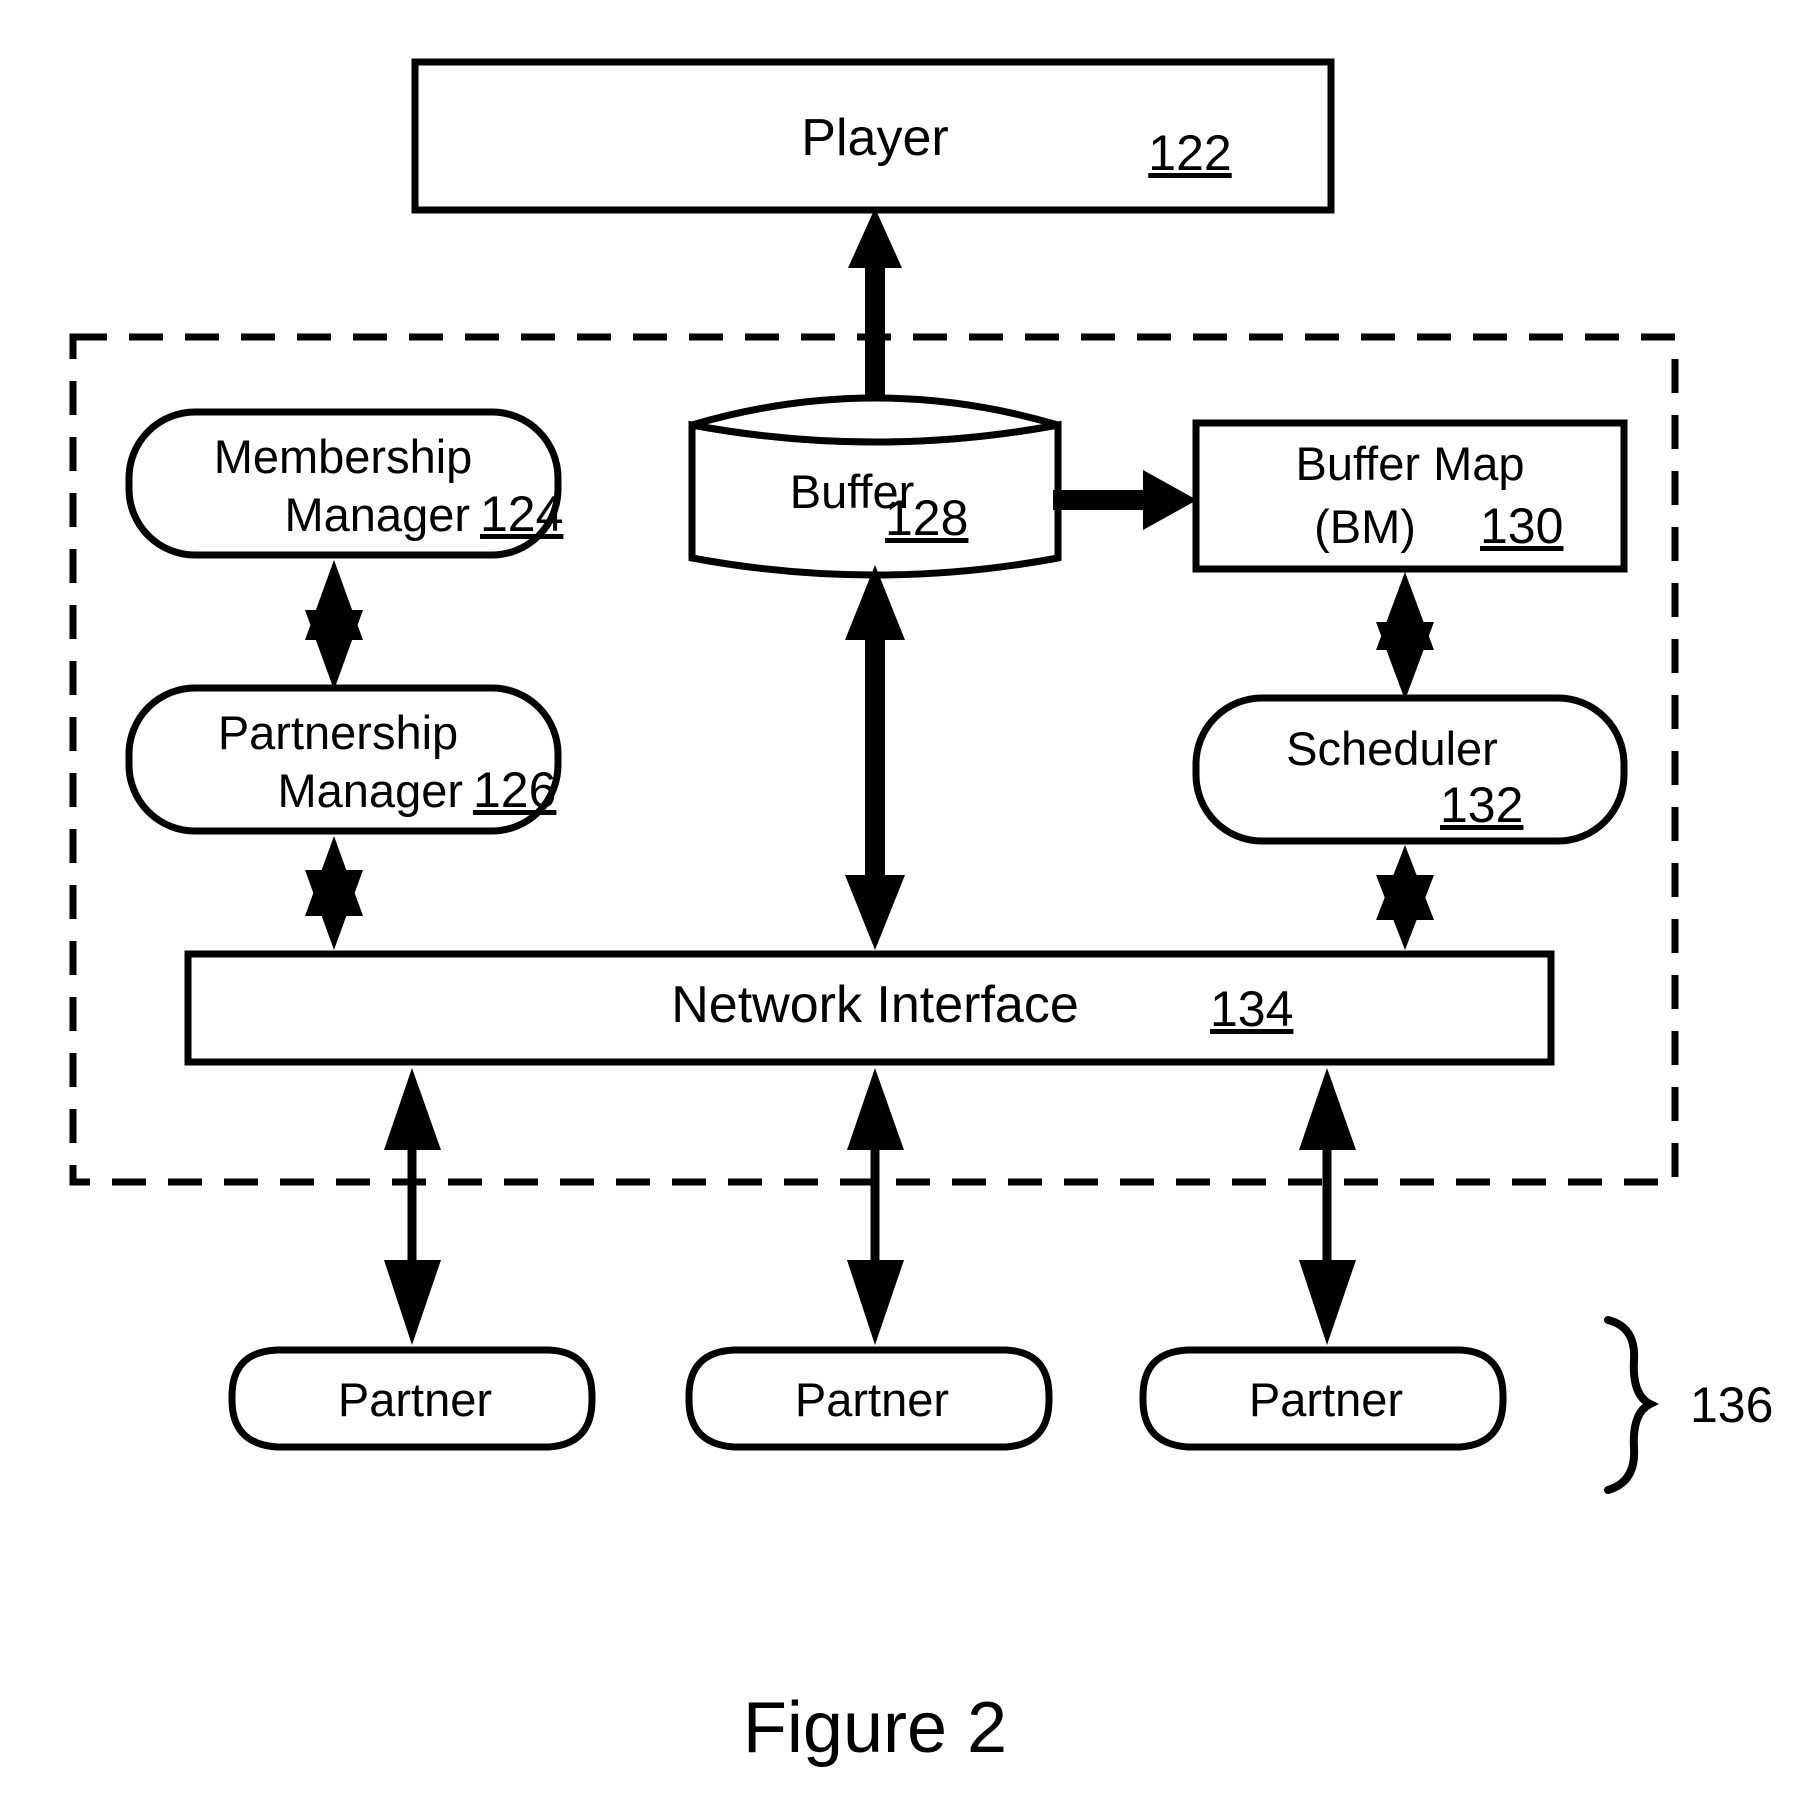 This screenshot has width=1807, height=1815. I want to click on node-network-interface: Network Interface 134, so click(869, 1008).